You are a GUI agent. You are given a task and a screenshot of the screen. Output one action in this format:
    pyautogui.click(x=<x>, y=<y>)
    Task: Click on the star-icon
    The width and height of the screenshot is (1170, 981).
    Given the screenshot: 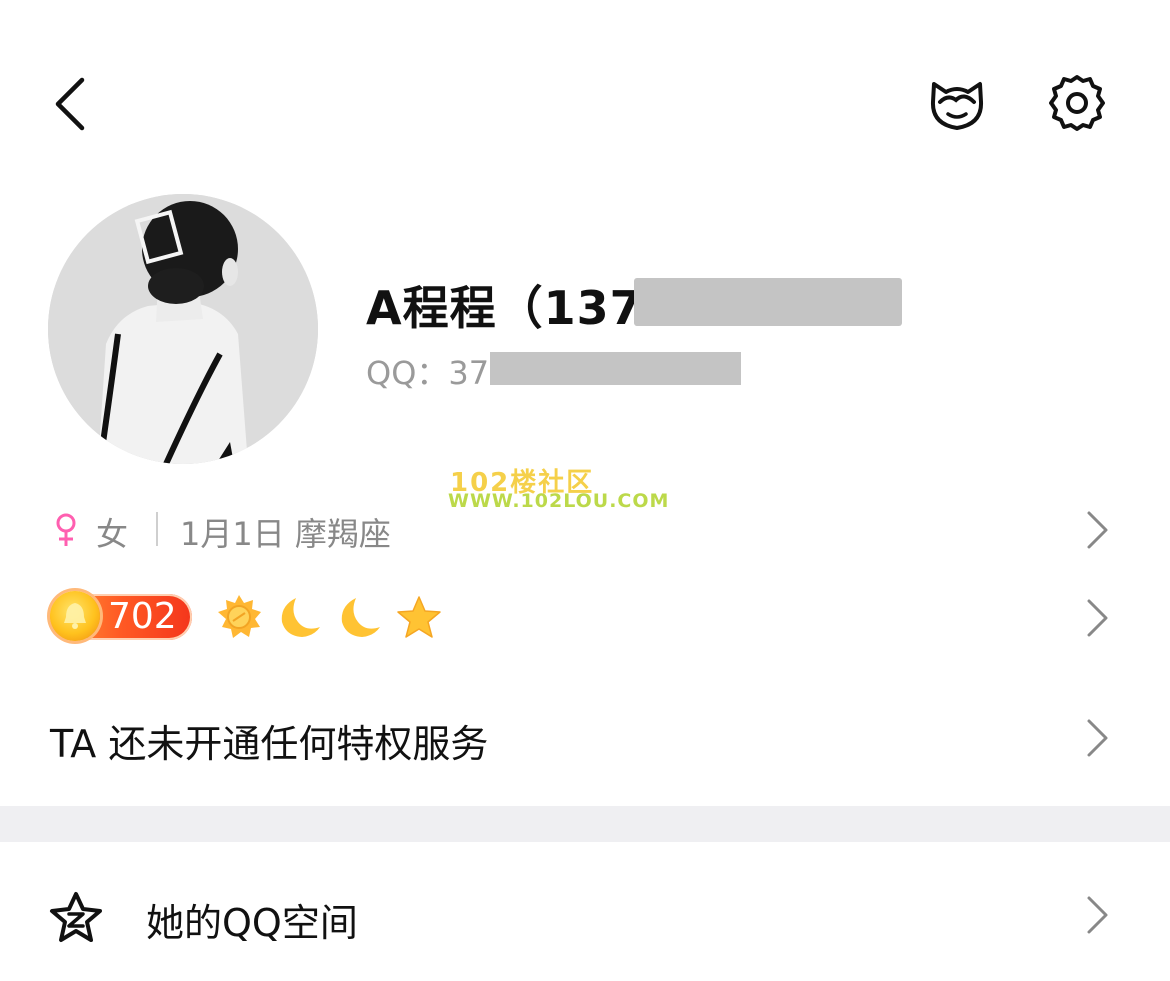 What is the action you would take?
    pyautogui.click(x=419, y=617)
    